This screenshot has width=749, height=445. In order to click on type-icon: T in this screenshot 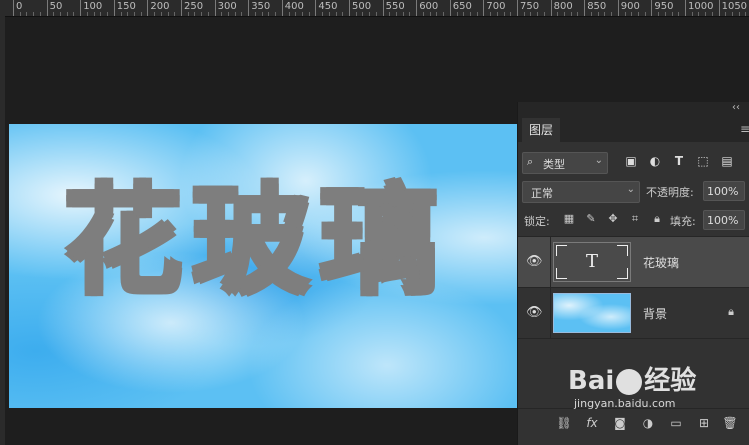, I will do `click(591, 261)`.